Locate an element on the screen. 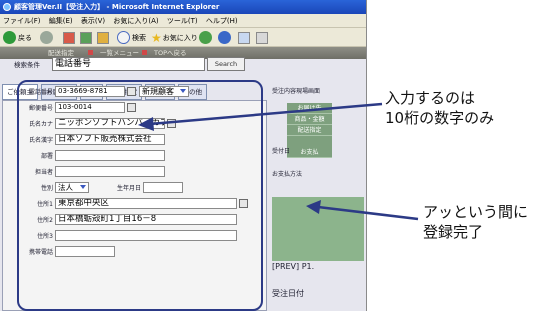  phone-field: 03-3669-8781 is located at coordinates (90, 91).